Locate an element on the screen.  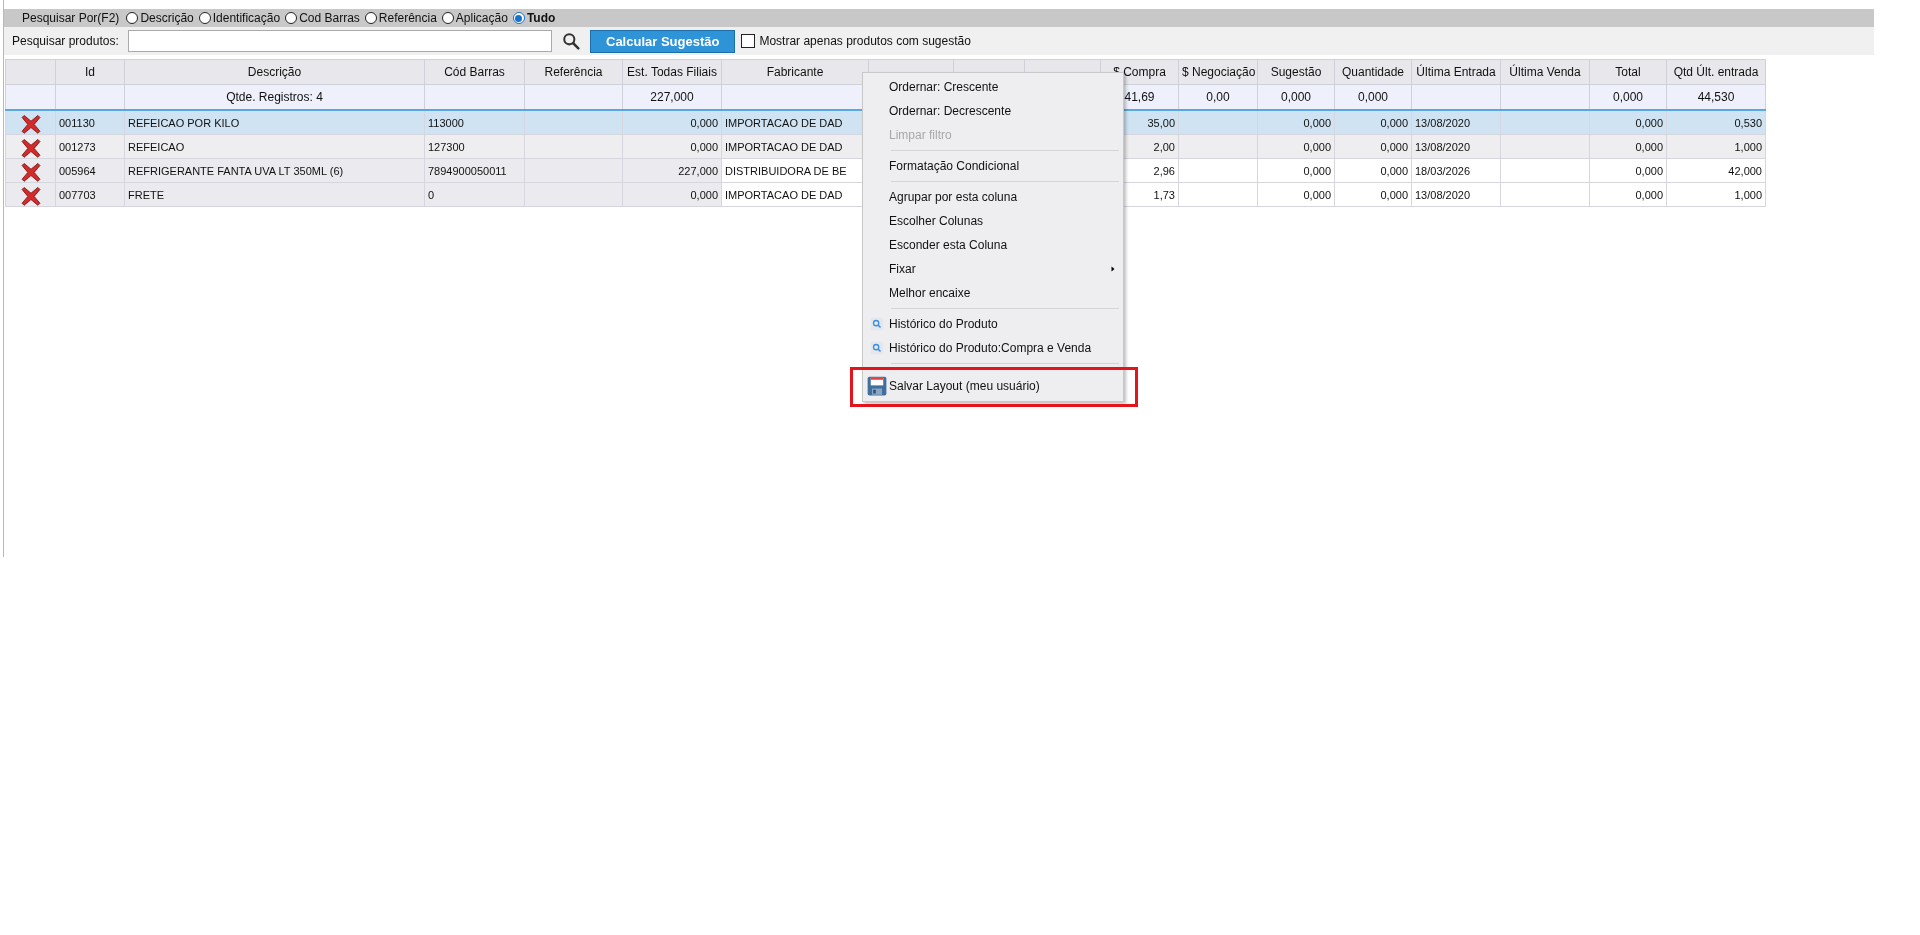
table-cell: REFEICAO is located at coordinates (274, 146).